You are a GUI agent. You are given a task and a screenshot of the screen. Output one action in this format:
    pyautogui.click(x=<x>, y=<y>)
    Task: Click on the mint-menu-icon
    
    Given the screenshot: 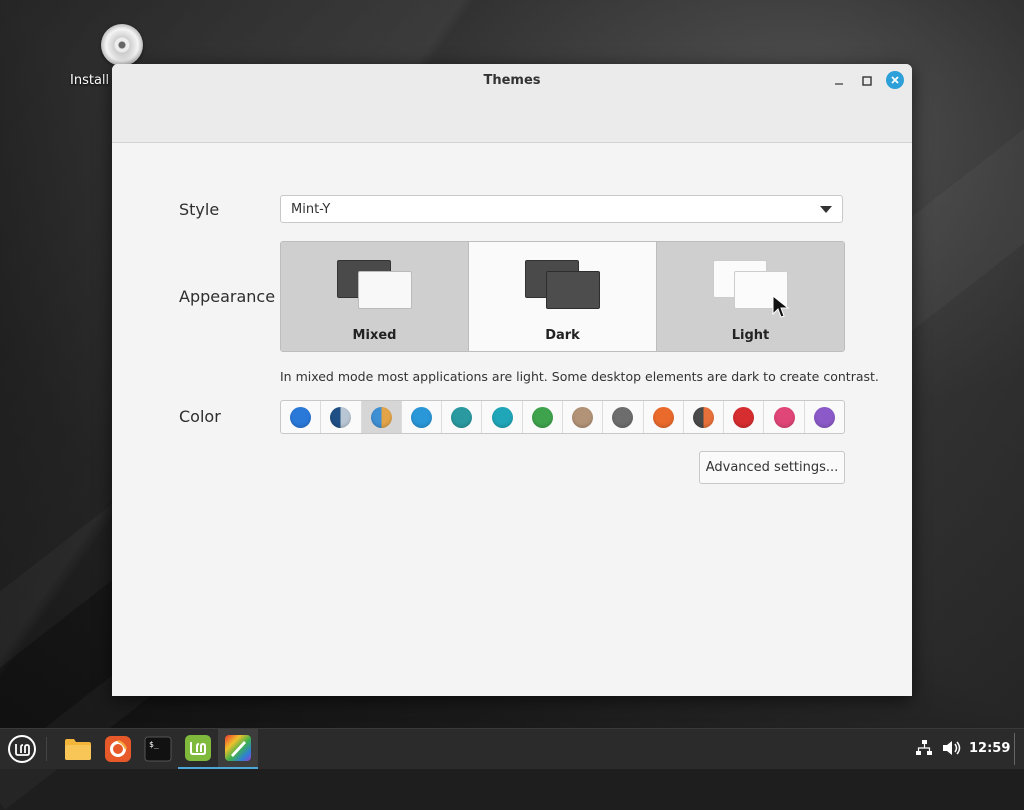 What is the action you would take?
    pyautogui.click(x=22, y=749)
    